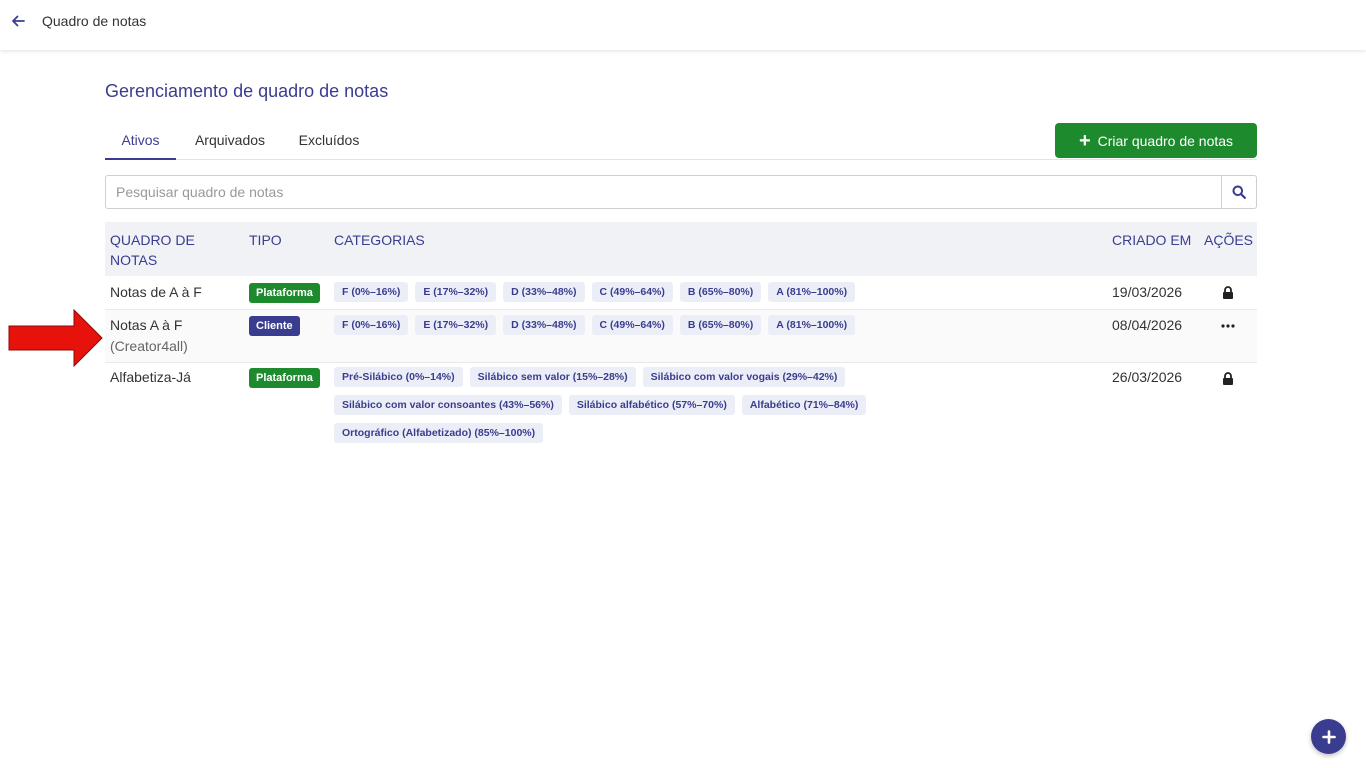 This screenshot has width=1366, height=768. I want to click on search-input, so click(664, 192).